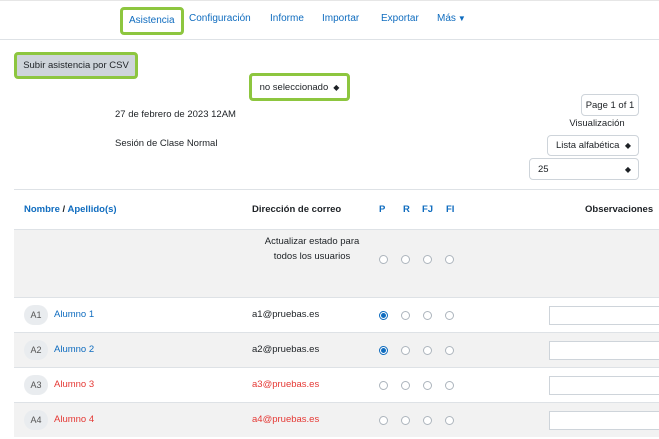 The width and height of the screenshot is (659, 439). I want to click on student-name-link: Alumno 1, so click(74, 314).